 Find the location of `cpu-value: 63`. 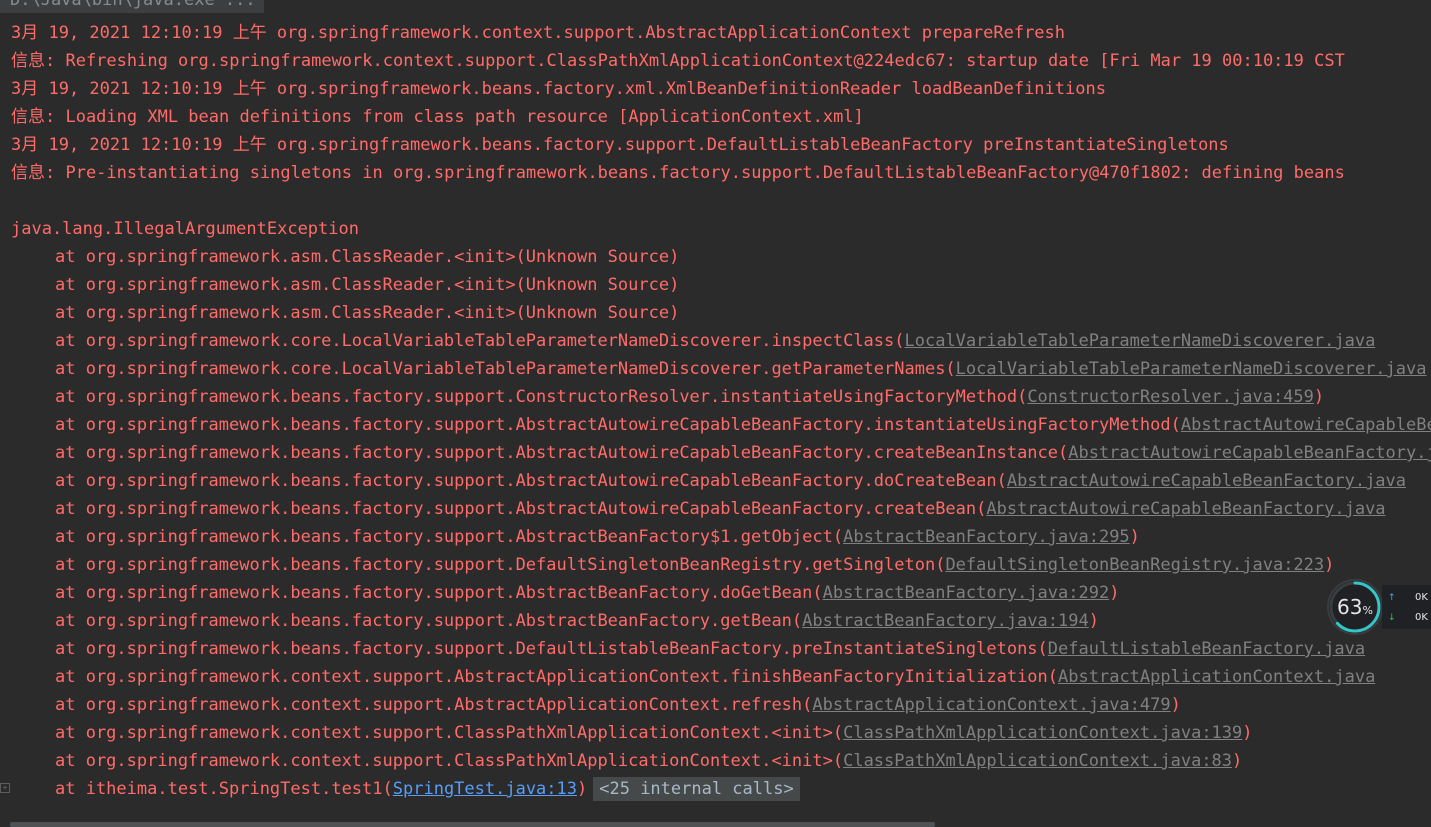

cpu-value: 63 is located at coordinates (1350, 607).